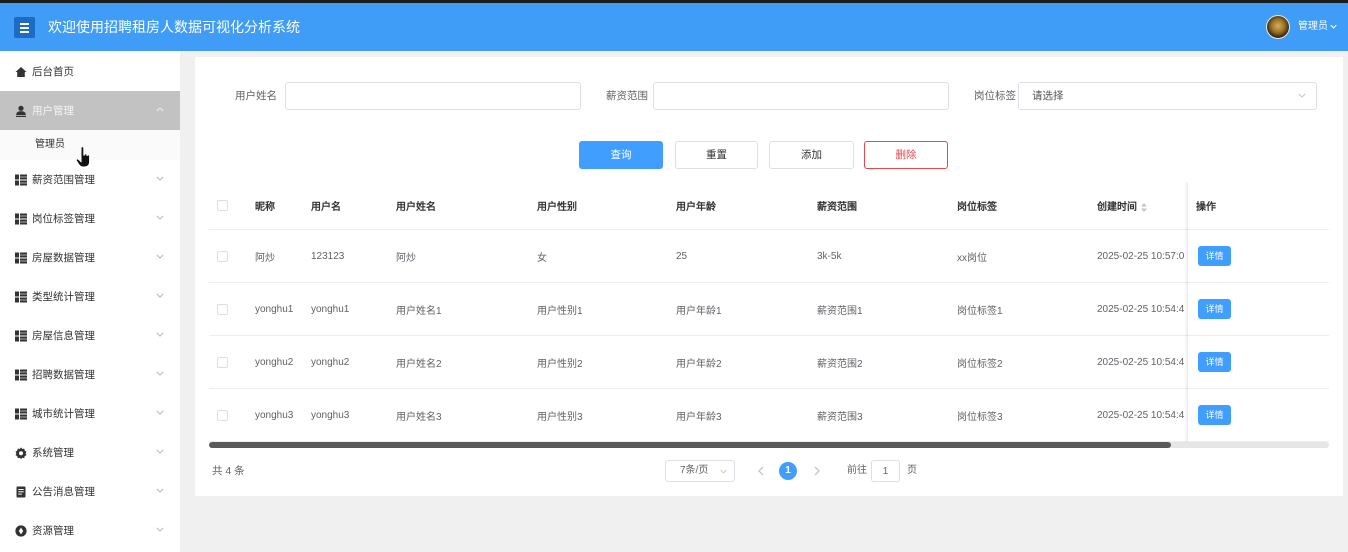  I want to click on page-number-current: 1, so click(788, 471).